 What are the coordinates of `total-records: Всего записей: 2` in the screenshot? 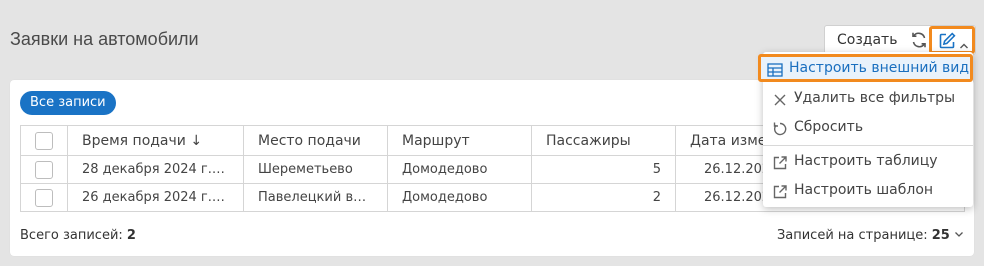 It's located at (78, 235).